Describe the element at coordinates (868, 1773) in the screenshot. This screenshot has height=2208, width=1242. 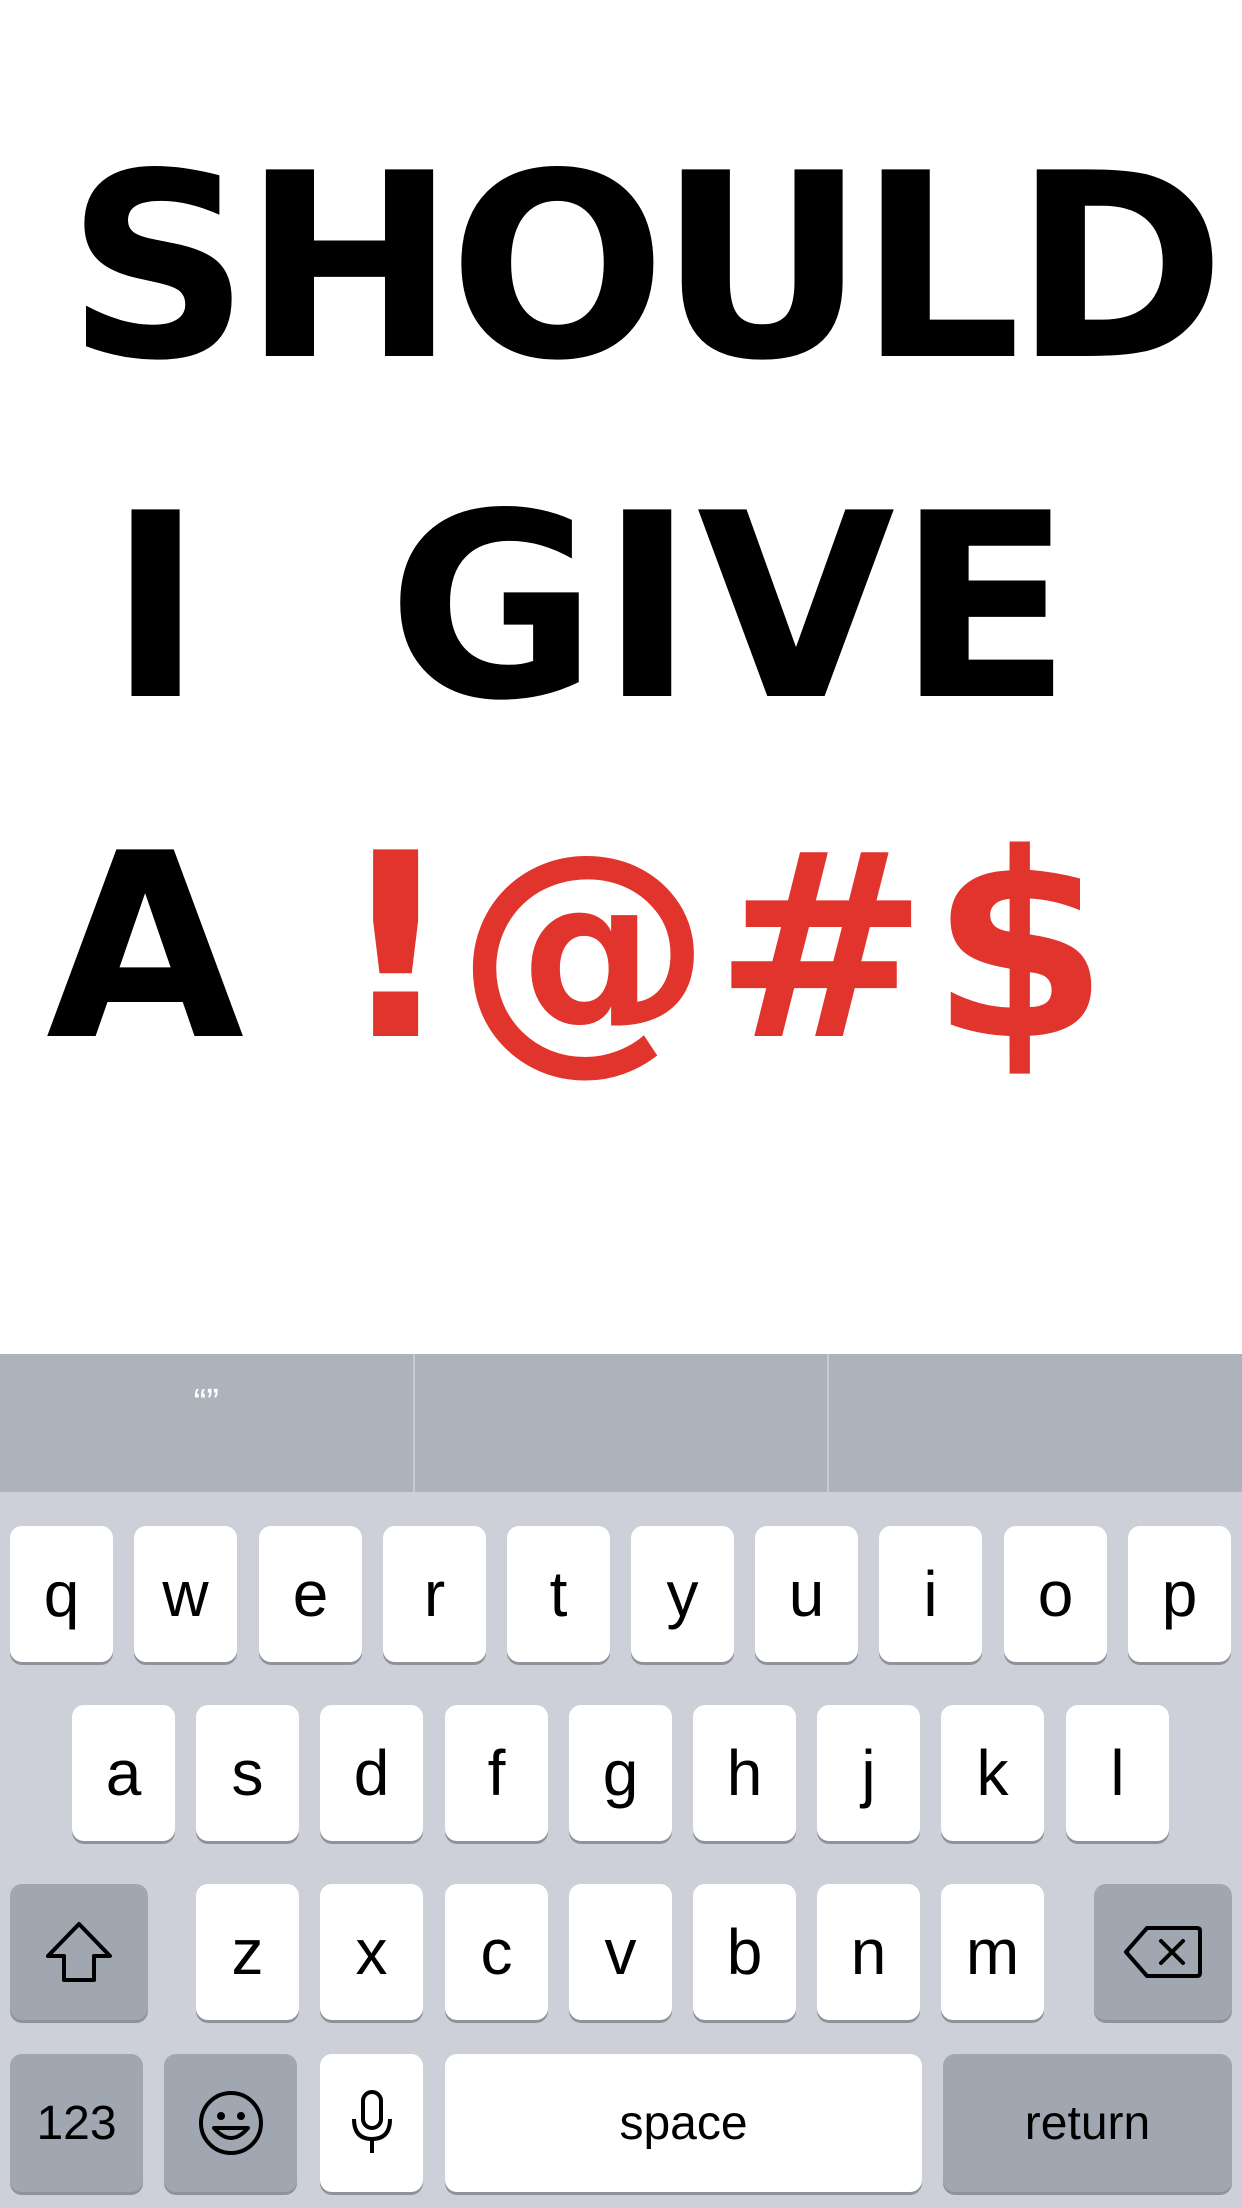
I see `key-j: j` at that location.